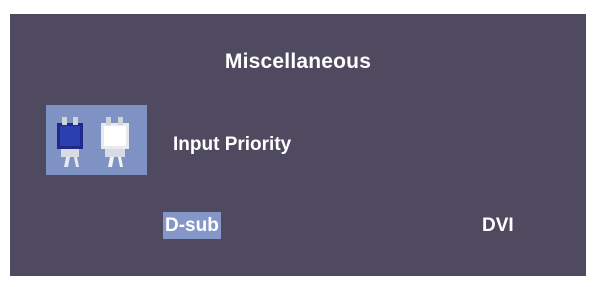 This screenshot has width=602, height=287. Describe the element at coordinates (232, 144) in the screenshot. I see `input-priority-label: Input Priority` at that location.